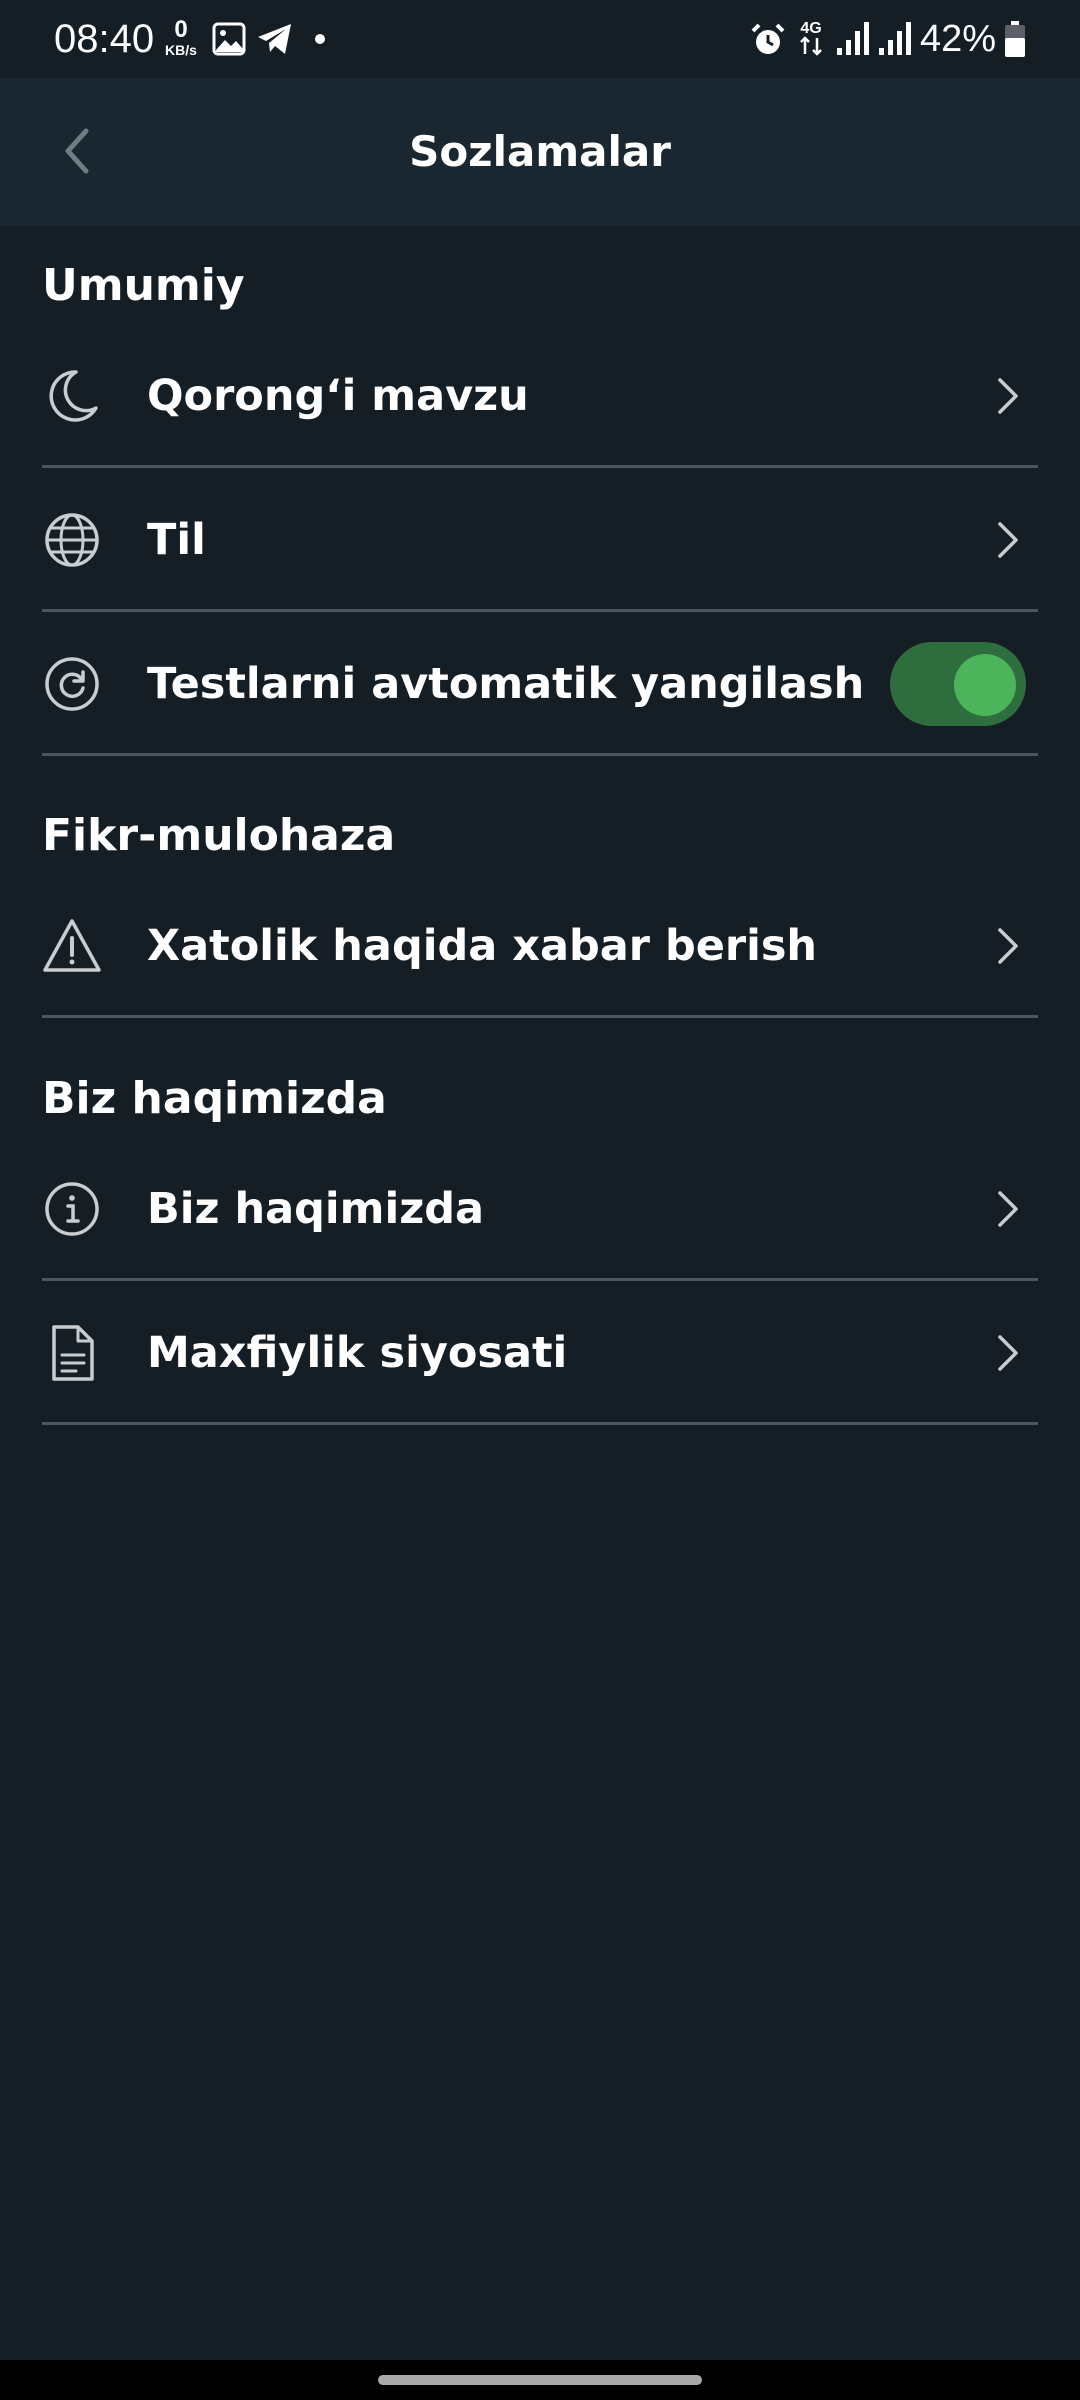  I want to click on settings-item-privacy-policy: Maxfiylik siyosati, so click(540, 1353).